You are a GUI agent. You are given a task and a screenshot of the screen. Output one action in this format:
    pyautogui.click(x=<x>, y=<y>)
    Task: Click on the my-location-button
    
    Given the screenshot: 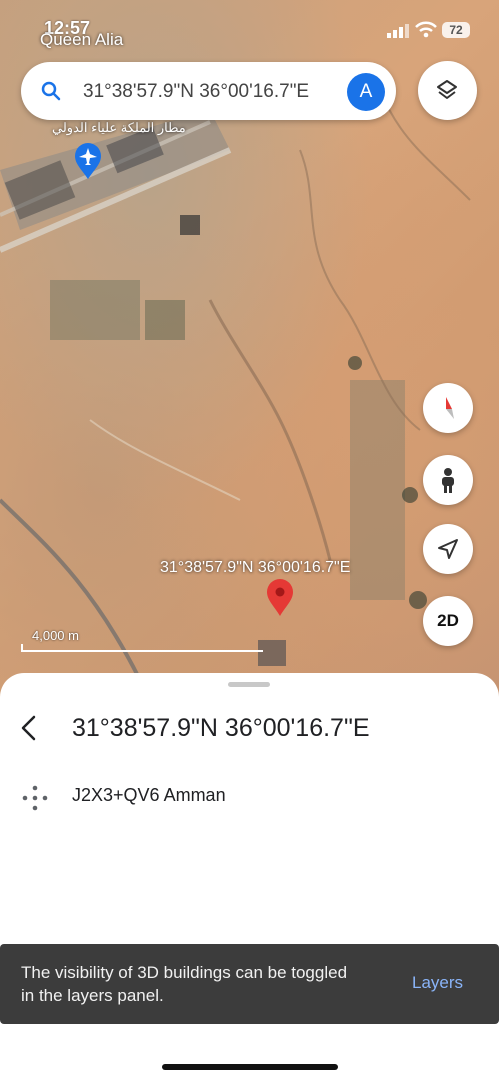 What is the action you would take?
    pyautogui.click(x=448, y=549)
    